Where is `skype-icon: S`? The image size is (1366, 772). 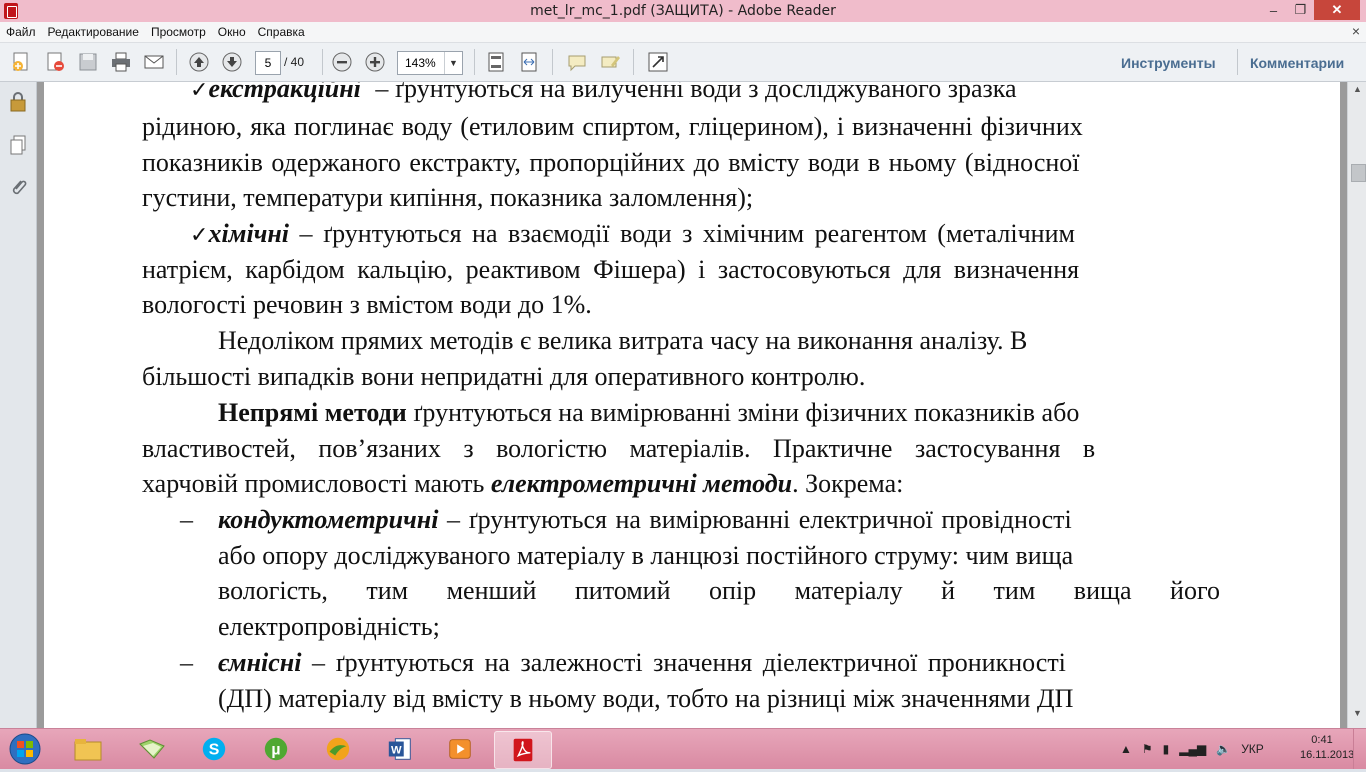 skype-icon: S is located at coordinates (214, 749).